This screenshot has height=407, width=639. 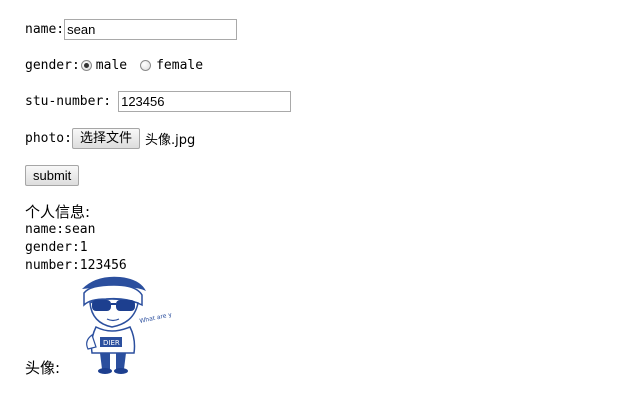 What do you see at coordinates (45, 29) in the screenshot?
I see `name-label: name:` at bounding box center [45, 29].